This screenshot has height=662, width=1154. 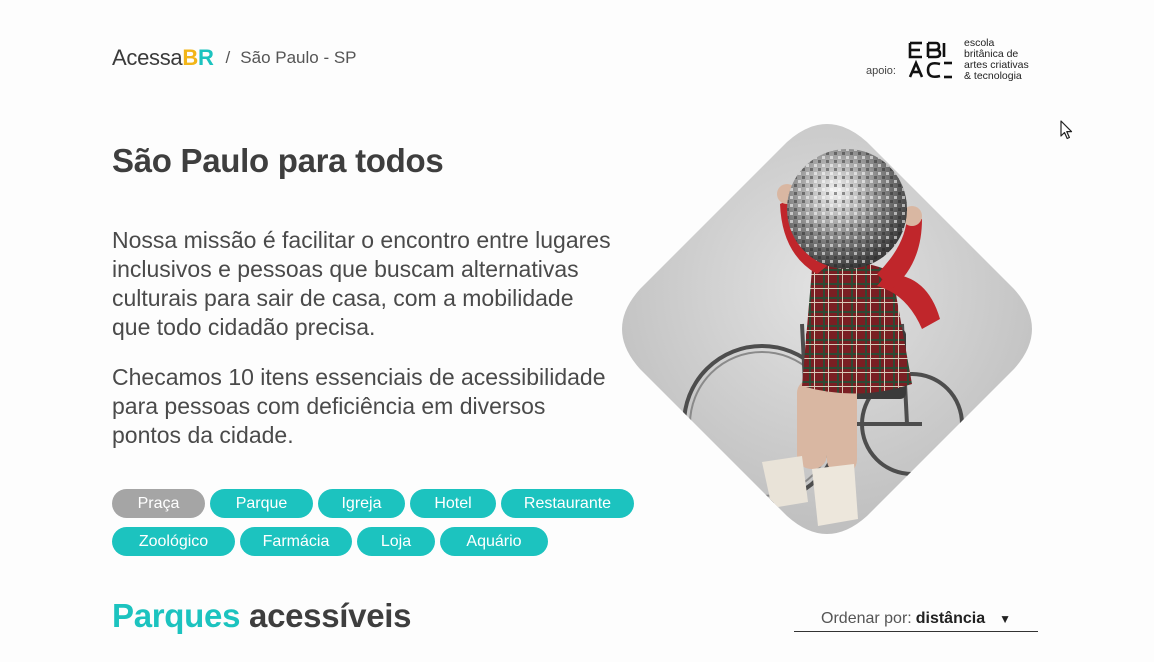 I want to click on category-row: Praça Parque Igreja Hotel Restaurante, so click(x=382, y=503).